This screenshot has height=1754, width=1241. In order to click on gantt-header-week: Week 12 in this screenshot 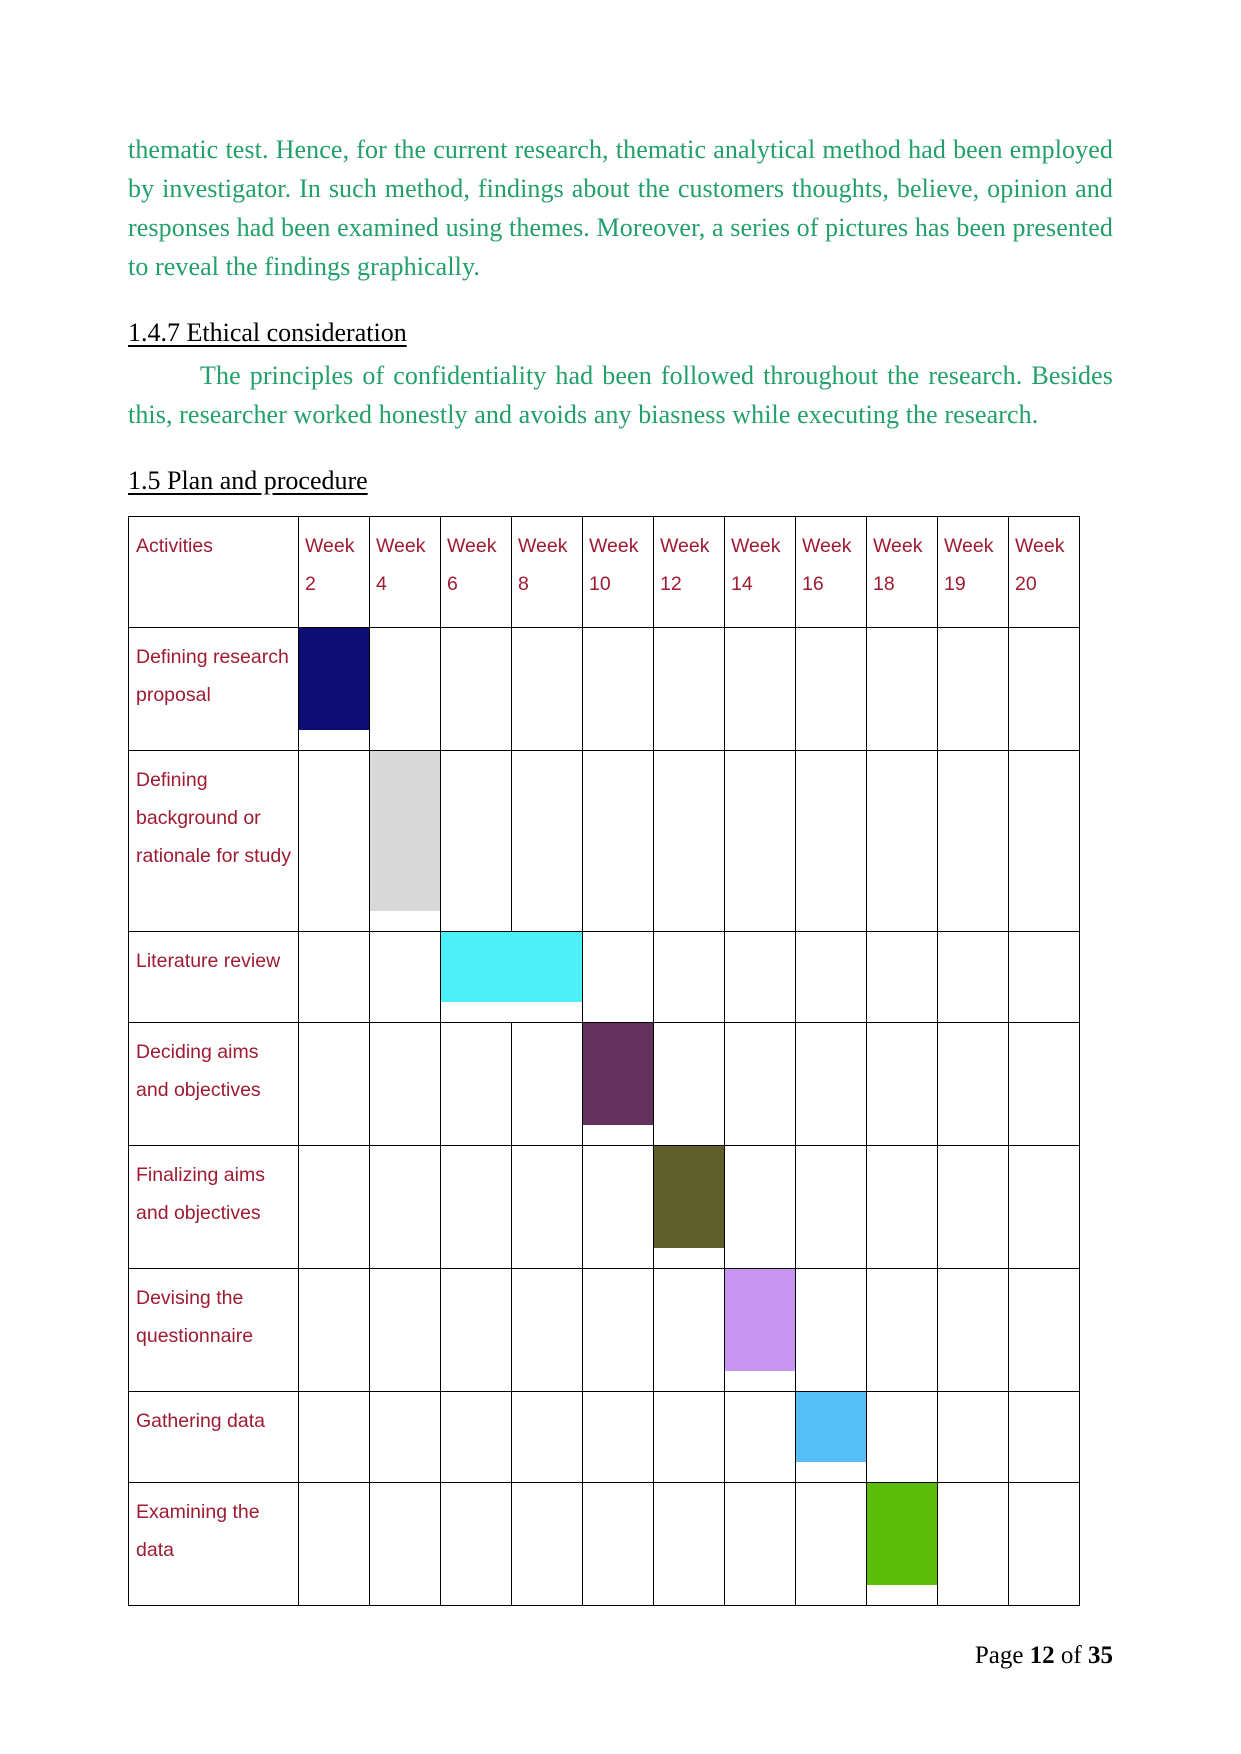, I will do `click(689, 572)`.